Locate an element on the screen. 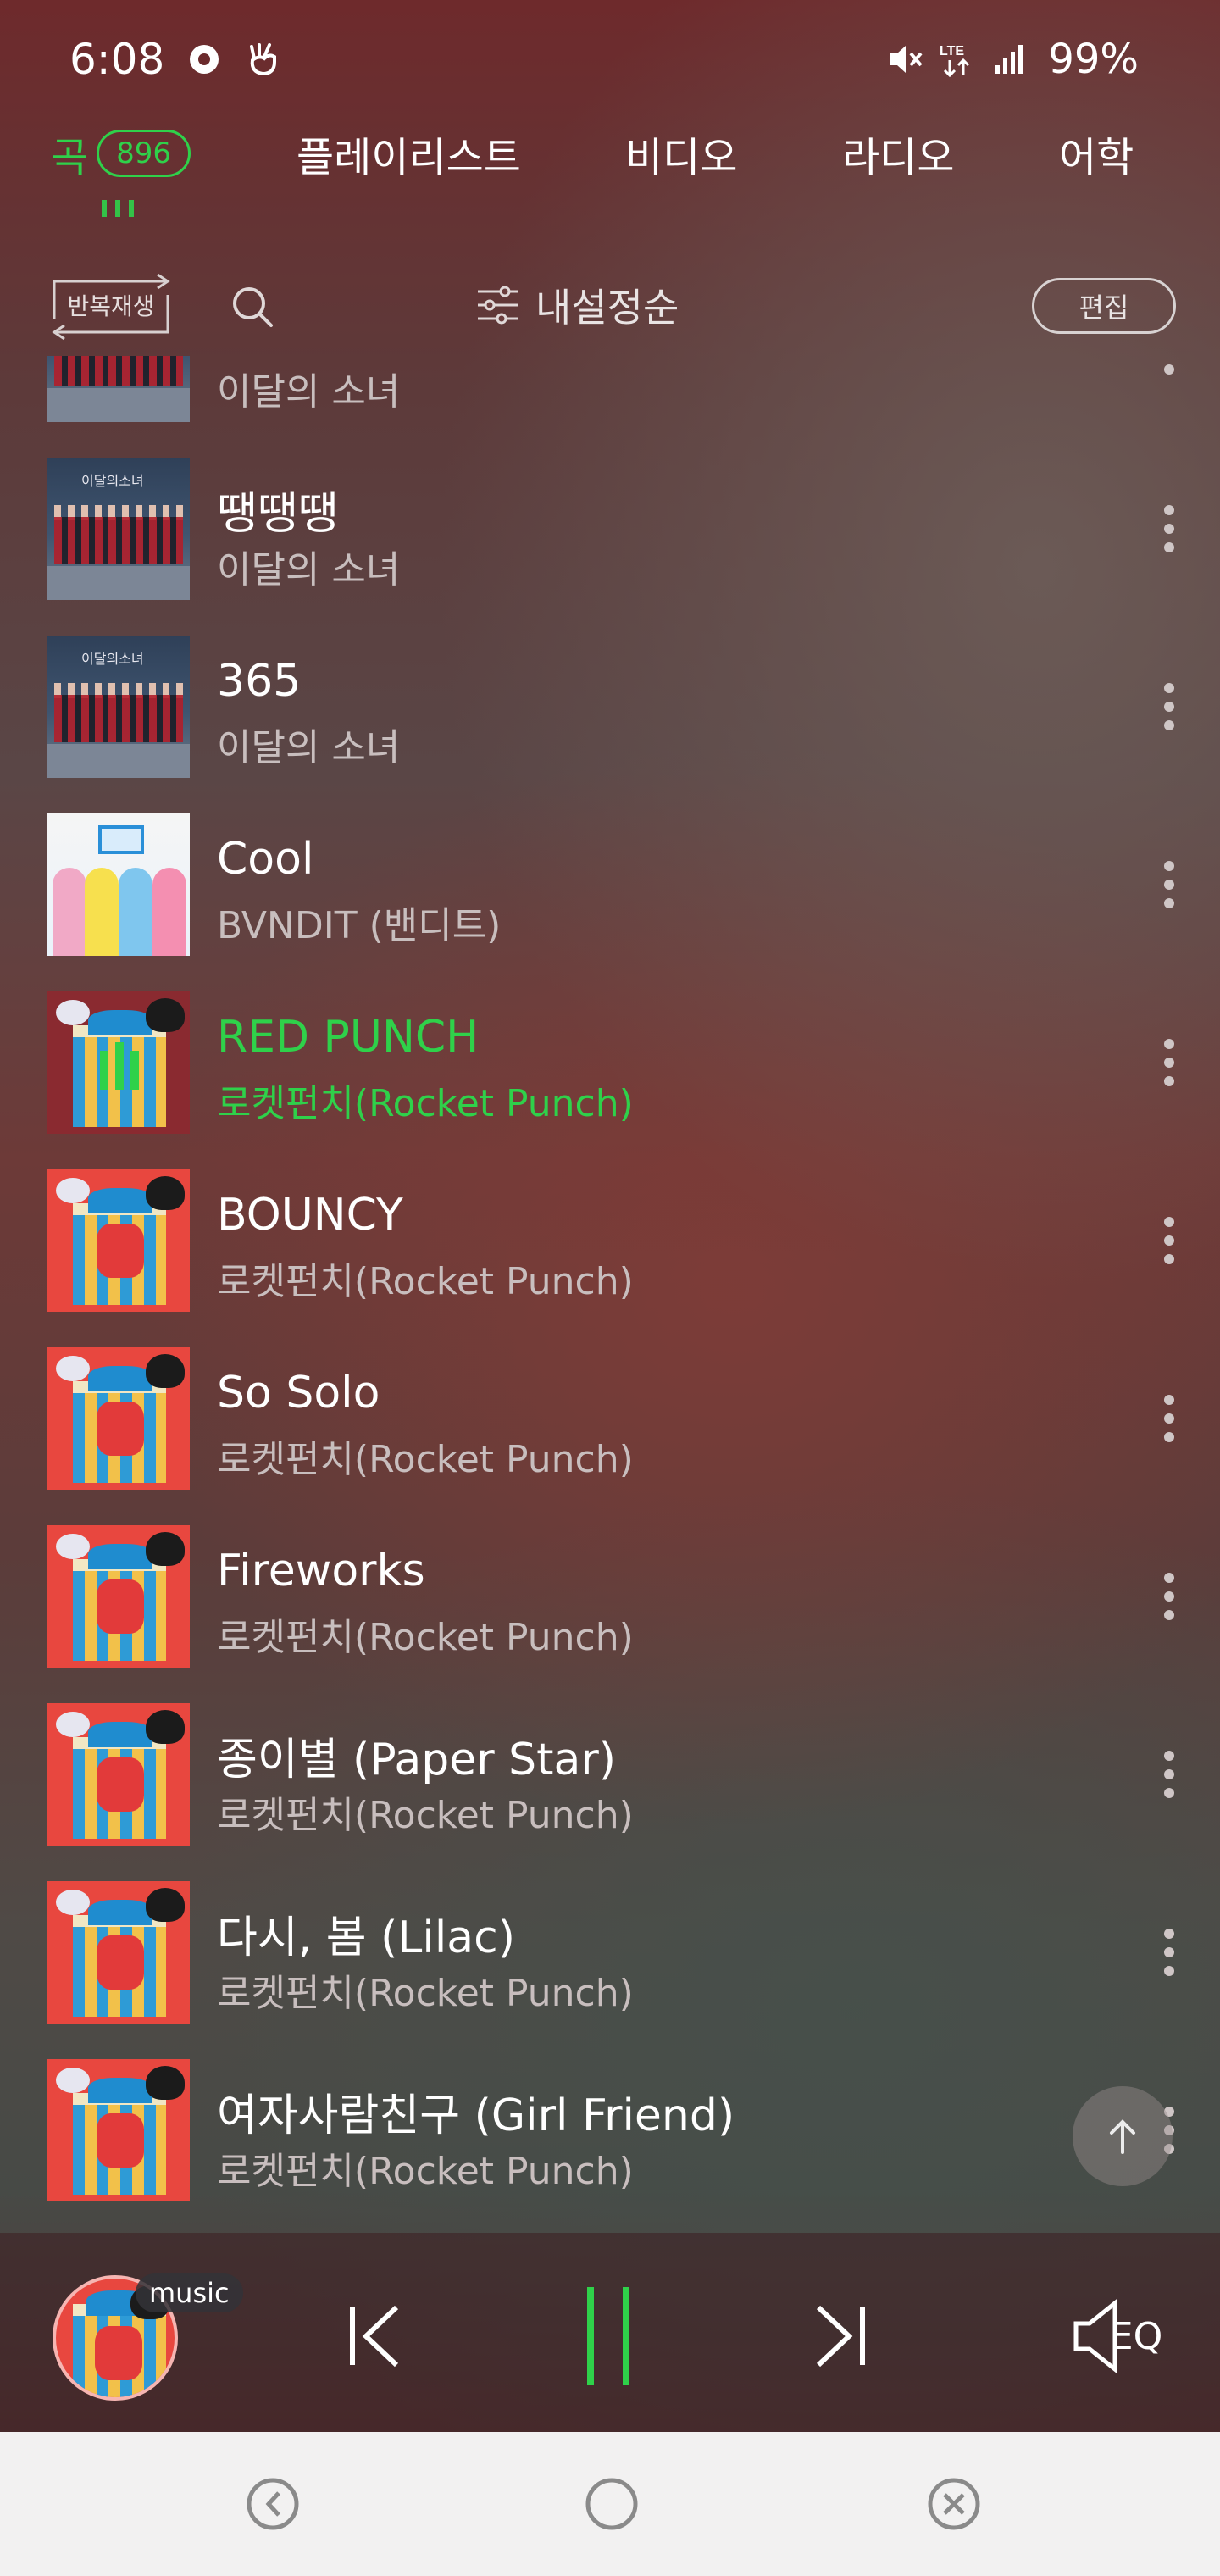 The height and width of the screenshot is (2576, 1220). song-row-now-playing: RED PUNCH 로켓펀치(Rocket Punch) is located at coordinates (610, 1063).